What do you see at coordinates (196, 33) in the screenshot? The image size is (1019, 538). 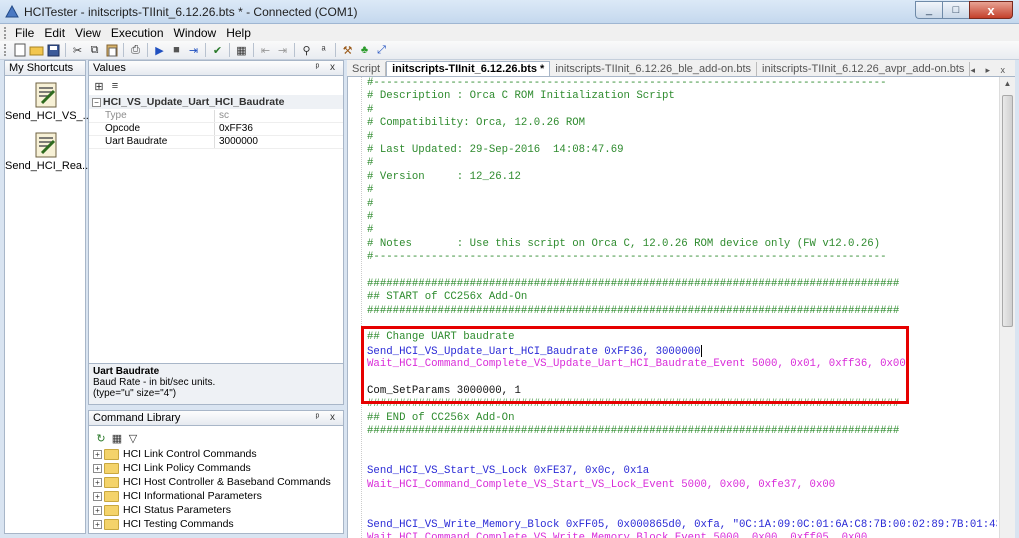 I see `menu-window: Window` at bounding box center [196, 33].